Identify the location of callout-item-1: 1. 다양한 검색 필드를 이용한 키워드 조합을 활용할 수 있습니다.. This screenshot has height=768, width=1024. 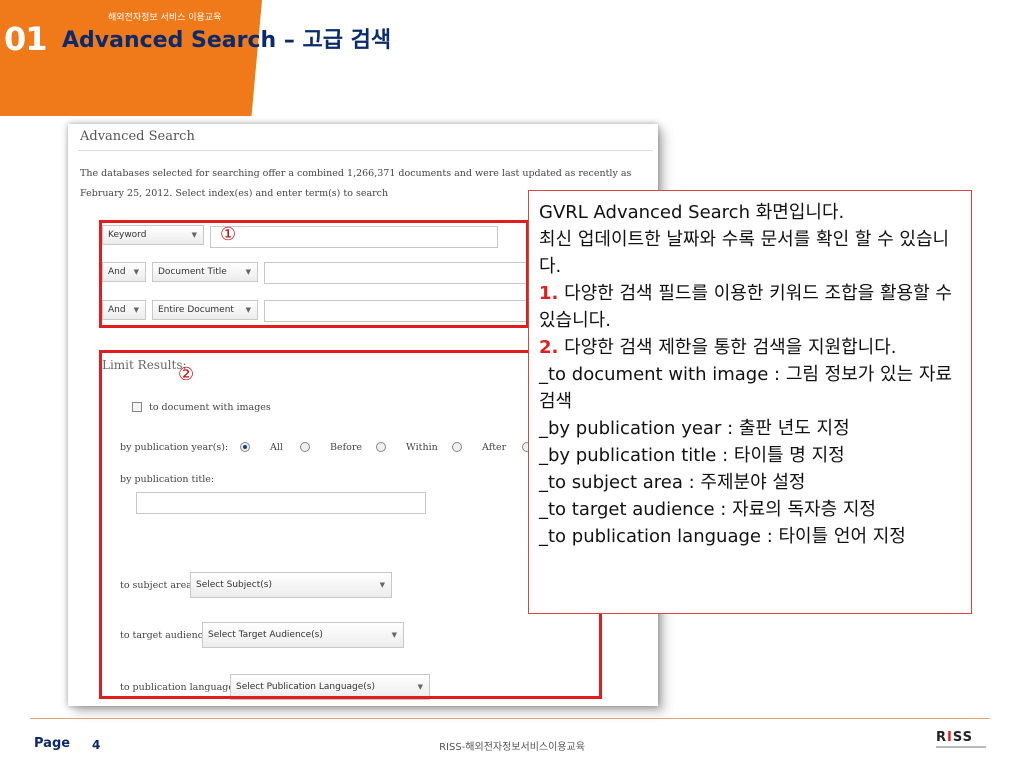
(750, 307).